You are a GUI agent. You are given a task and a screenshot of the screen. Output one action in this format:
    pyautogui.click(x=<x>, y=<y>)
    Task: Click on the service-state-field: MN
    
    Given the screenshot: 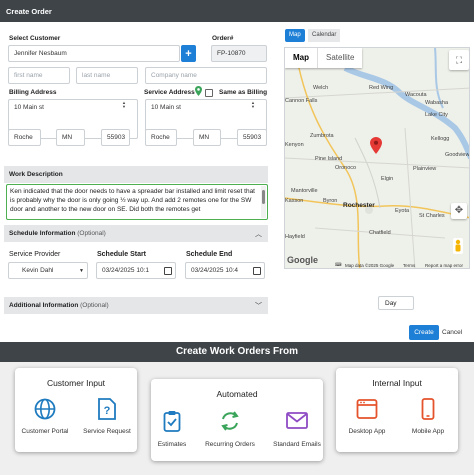 What is the action you would take?
    pyautogui.click(x=207, y=137)
    